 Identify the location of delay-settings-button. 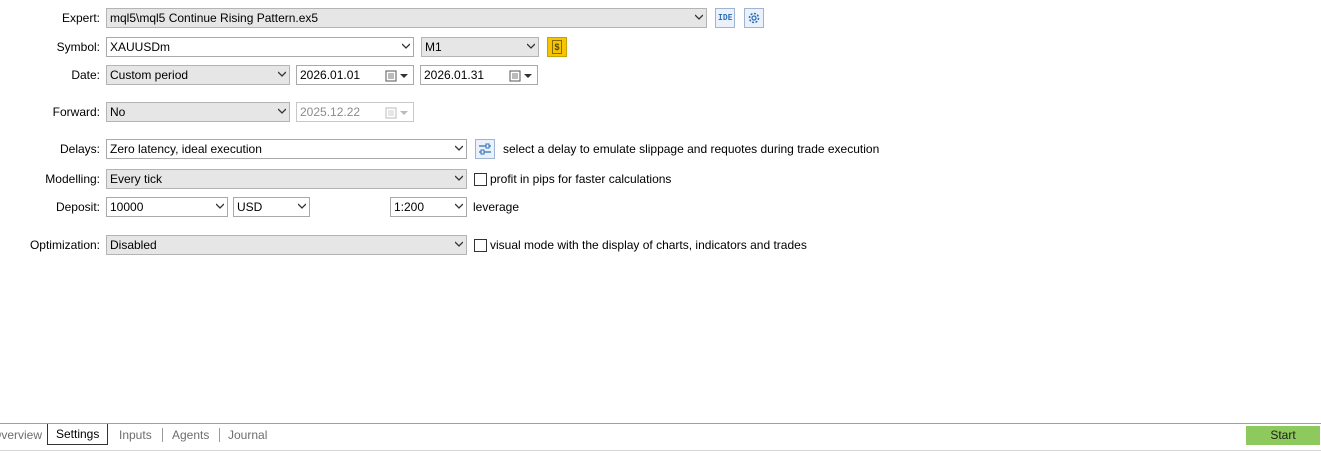
(485, 149).